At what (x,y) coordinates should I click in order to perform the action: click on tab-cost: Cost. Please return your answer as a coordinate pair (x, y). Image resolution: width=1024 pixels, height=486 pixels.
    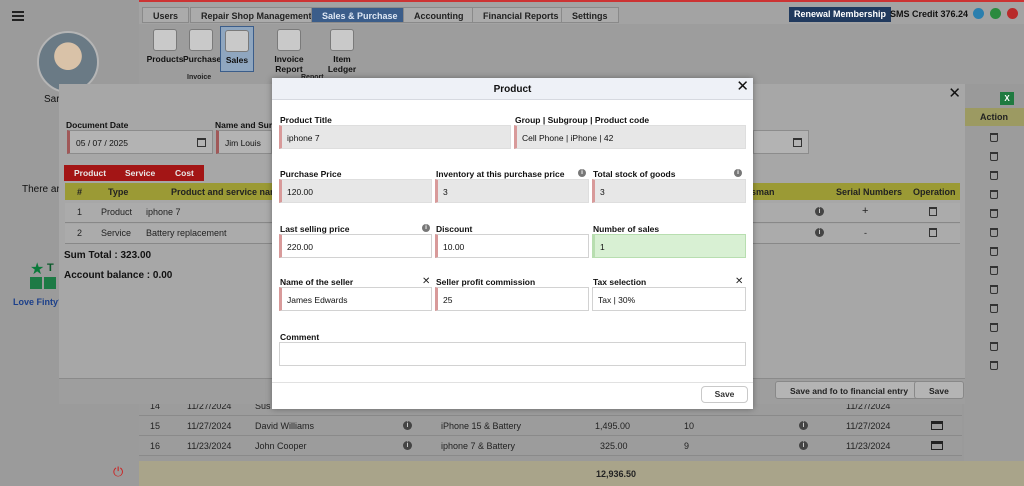
    Looking at the image, I should click on (184, 173).